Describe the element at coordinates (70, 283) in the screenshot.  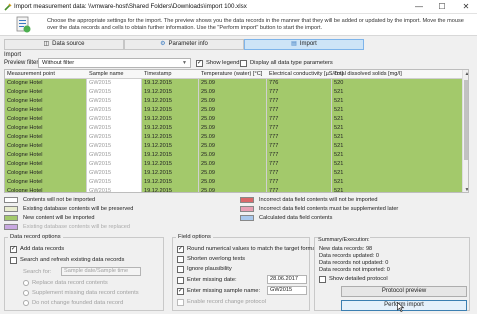
I see `replace-contents-label: Replace data record contents` at that location.